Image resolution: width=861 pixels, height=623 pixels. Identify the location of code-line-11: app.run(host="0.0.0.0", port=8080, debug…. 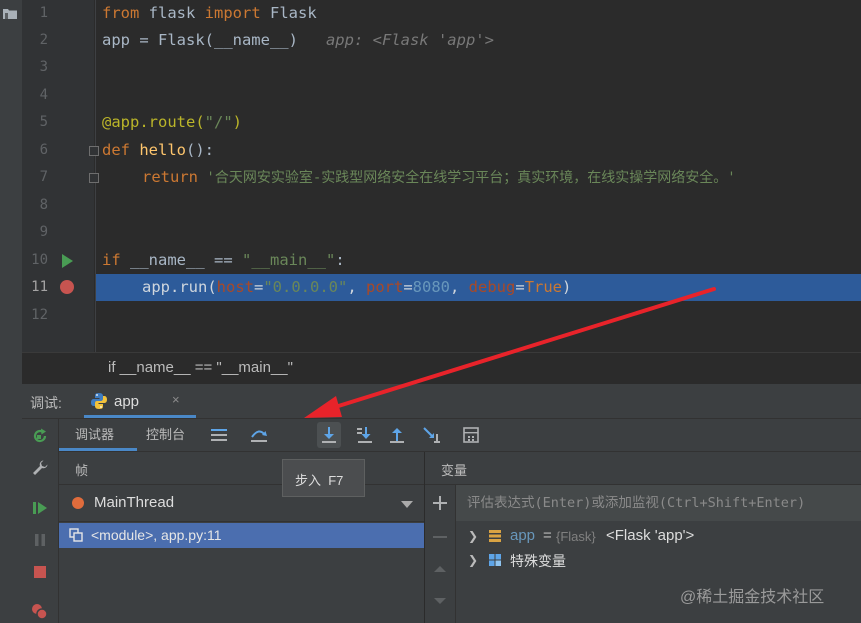
(357, 287).